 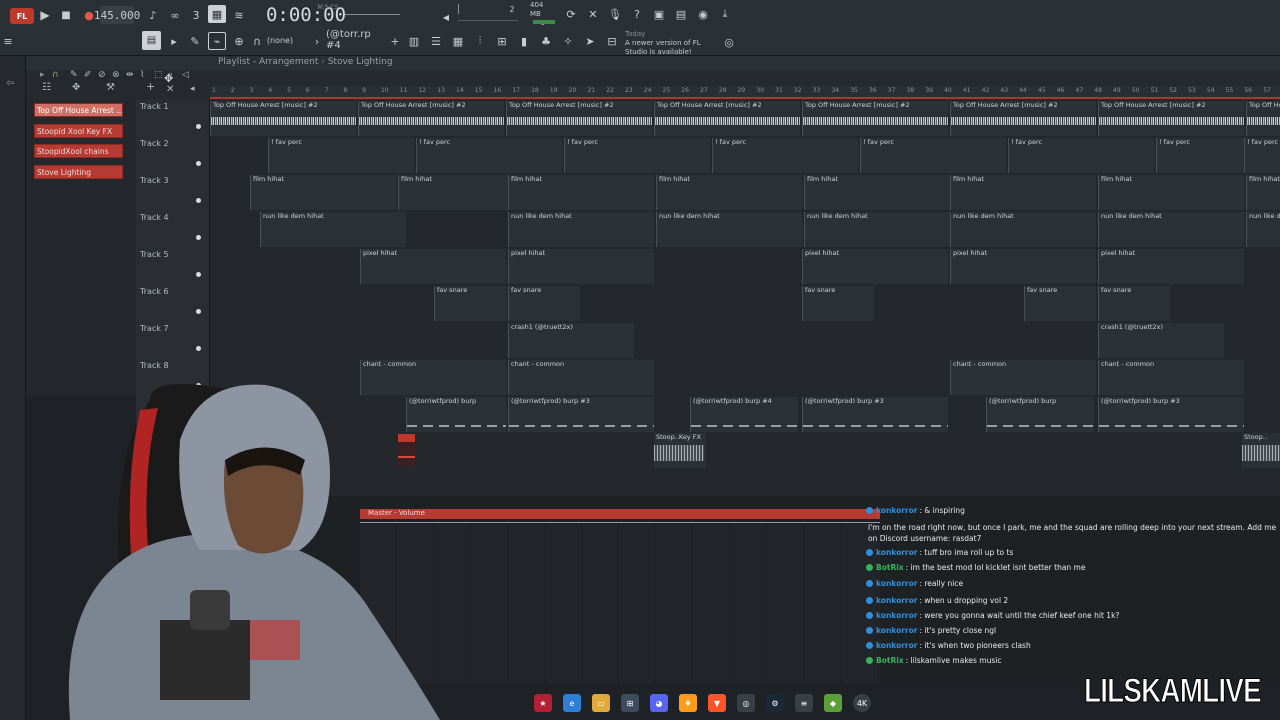 What do you see at coordinates (170, 89) in the screenshot?
I see `close-playlist-icon: ✕` at bounding box center [170, 89].